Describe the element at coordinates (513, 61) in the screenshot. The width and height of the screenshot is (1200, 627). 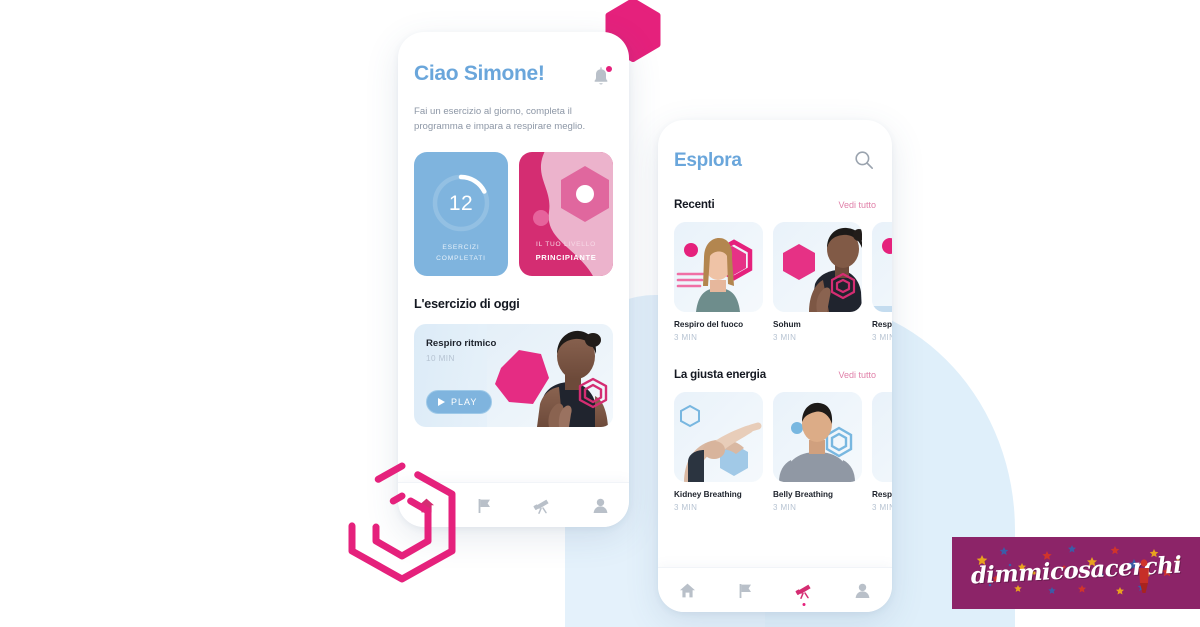
I see `greeting-row: Ciao Simone!` at that location.